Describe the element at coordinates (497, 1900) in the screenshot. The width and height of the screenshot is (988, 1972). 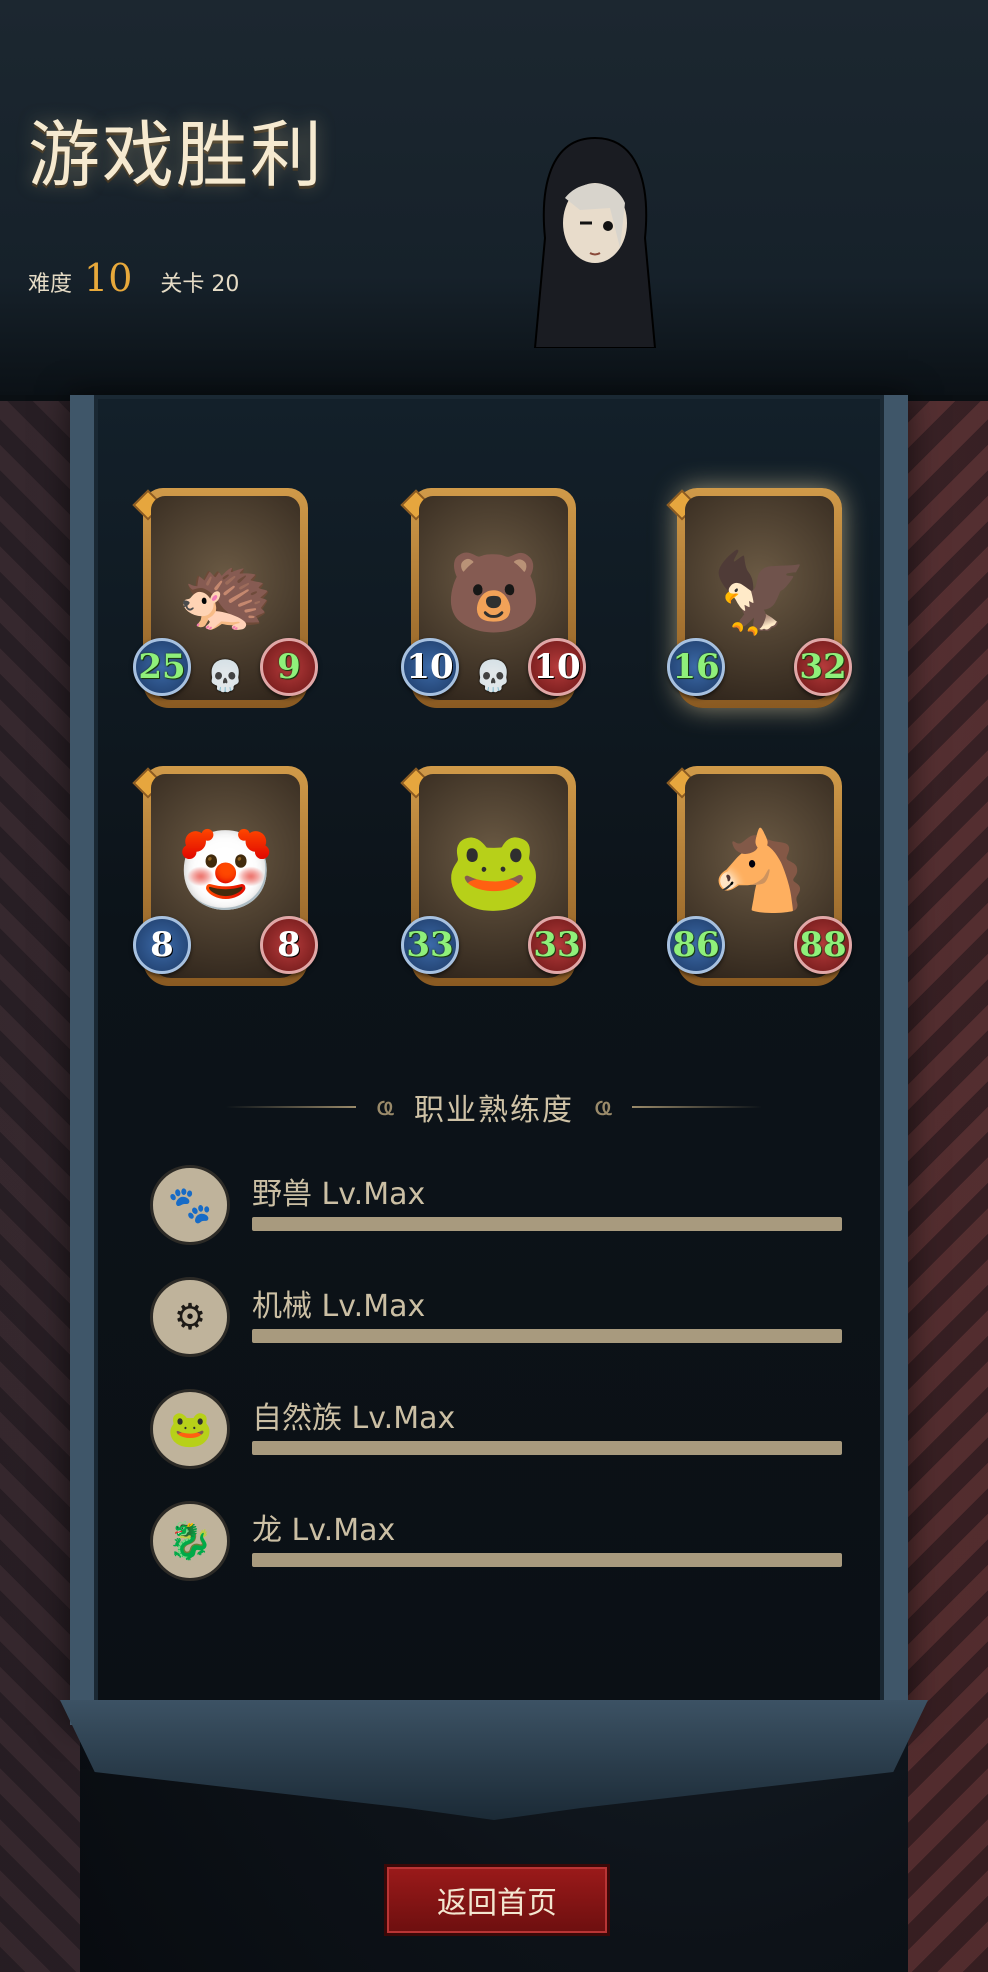
I see `return-home-button: 返回首页` at that location.